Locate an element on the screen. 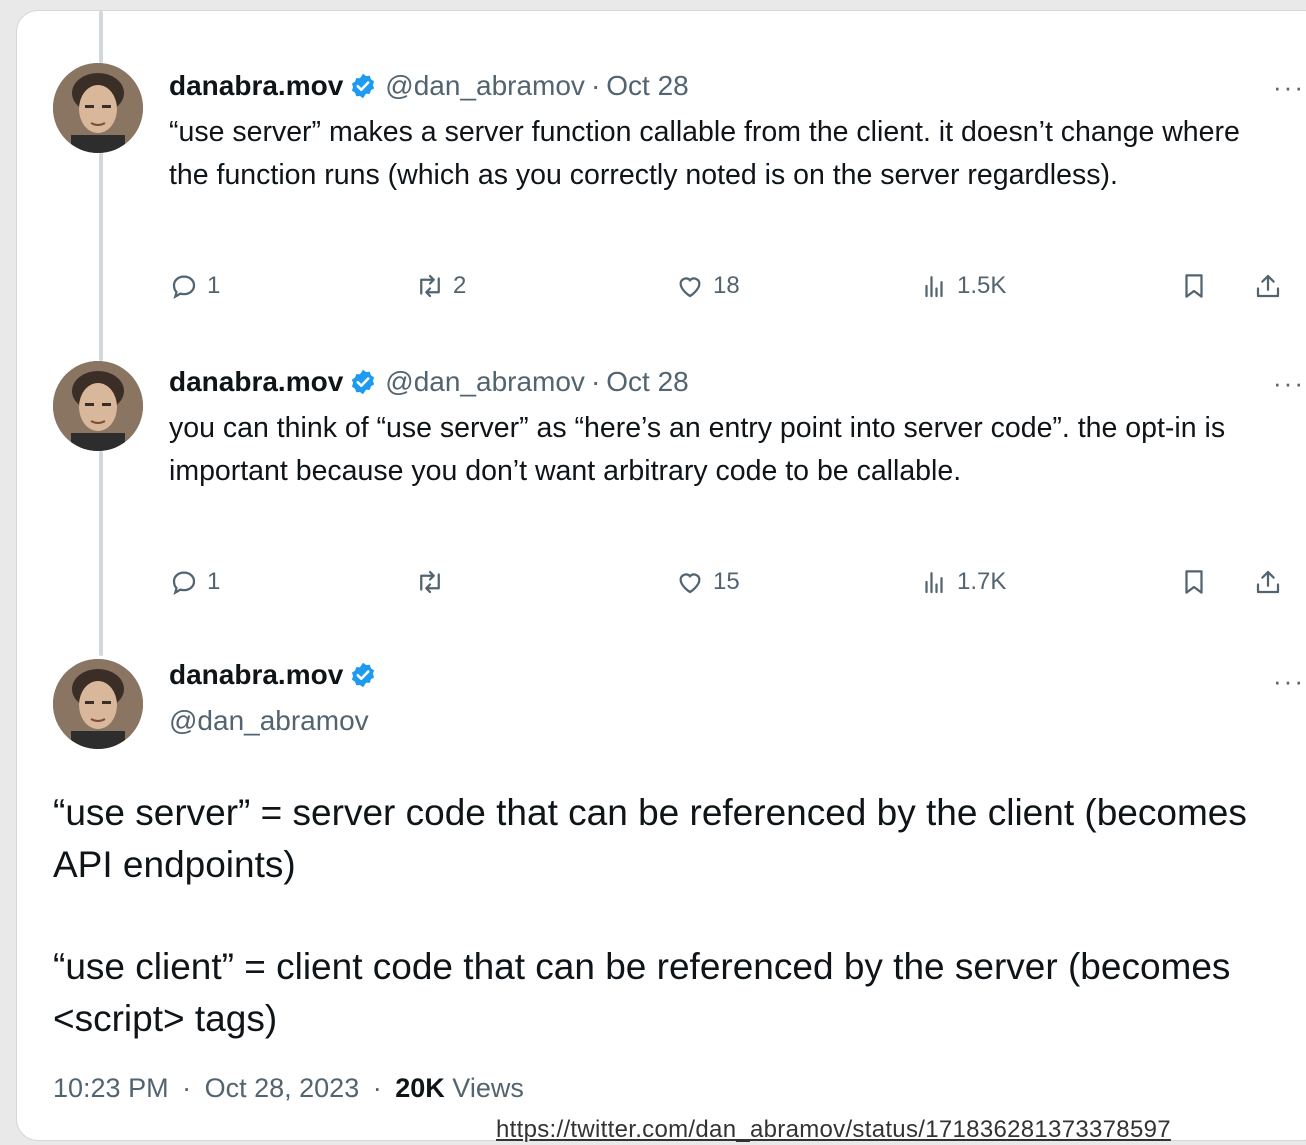 The height and width of the screenshot is (1145, 1306). view-count: 1.5K is located at coordinates (982, 285).